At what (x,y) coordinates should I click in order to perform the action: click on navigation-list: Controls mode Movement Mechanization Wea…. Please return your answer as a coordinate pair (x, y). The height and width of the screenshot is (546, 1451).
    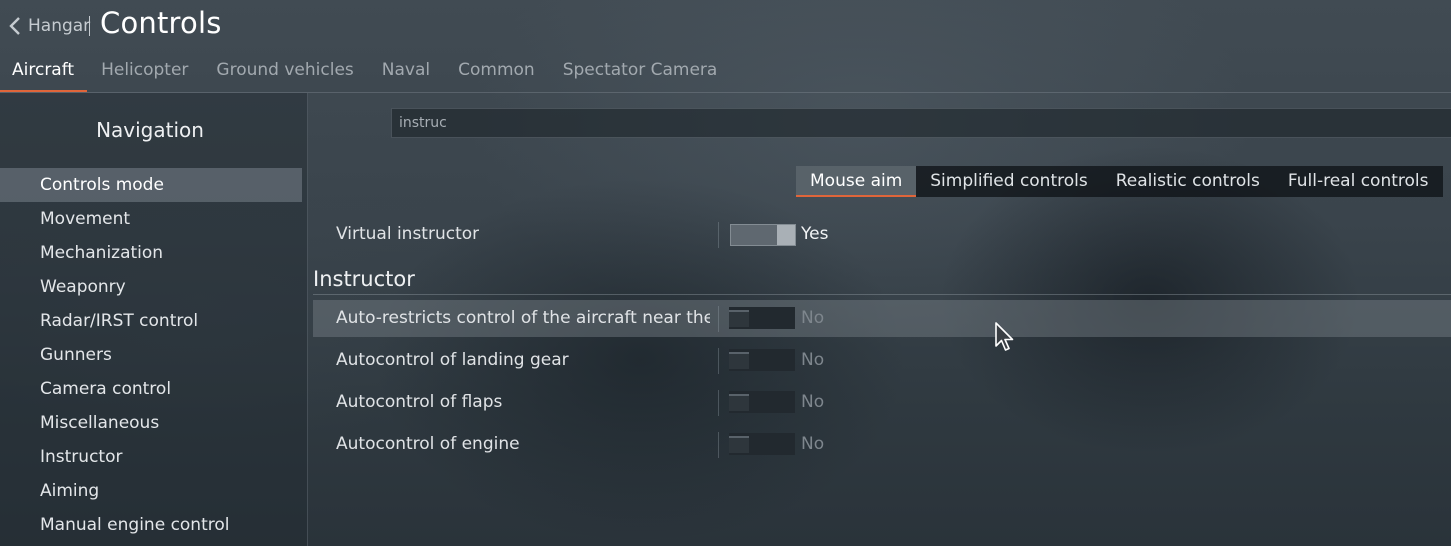
    Looking at the image, I should click on (151, 355).